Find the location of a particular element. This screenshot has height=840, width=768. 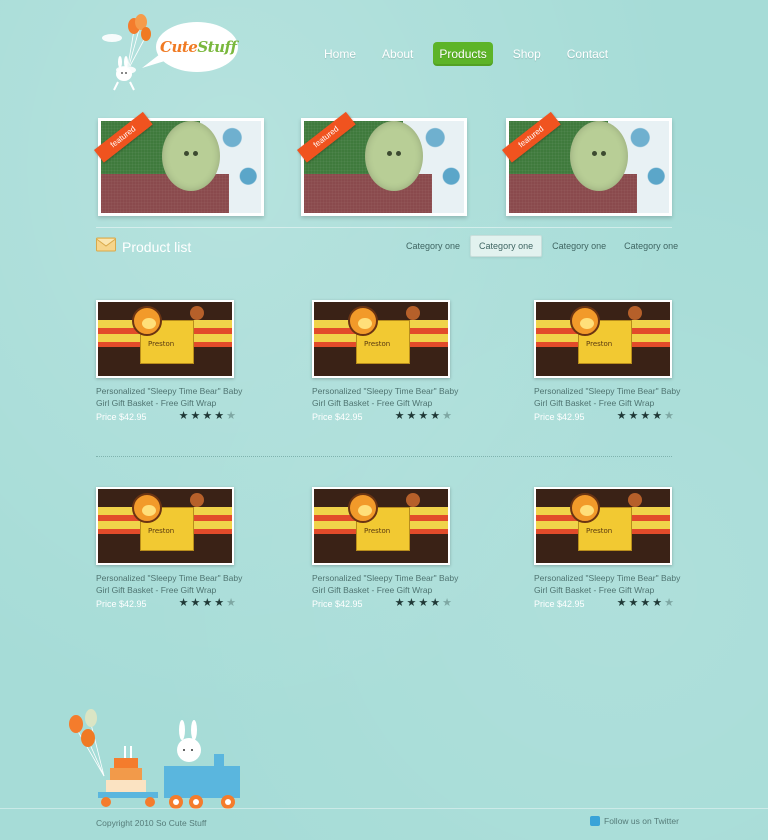

main-nav: Home About Products Shop Contact is located at coordinates (473, 54).